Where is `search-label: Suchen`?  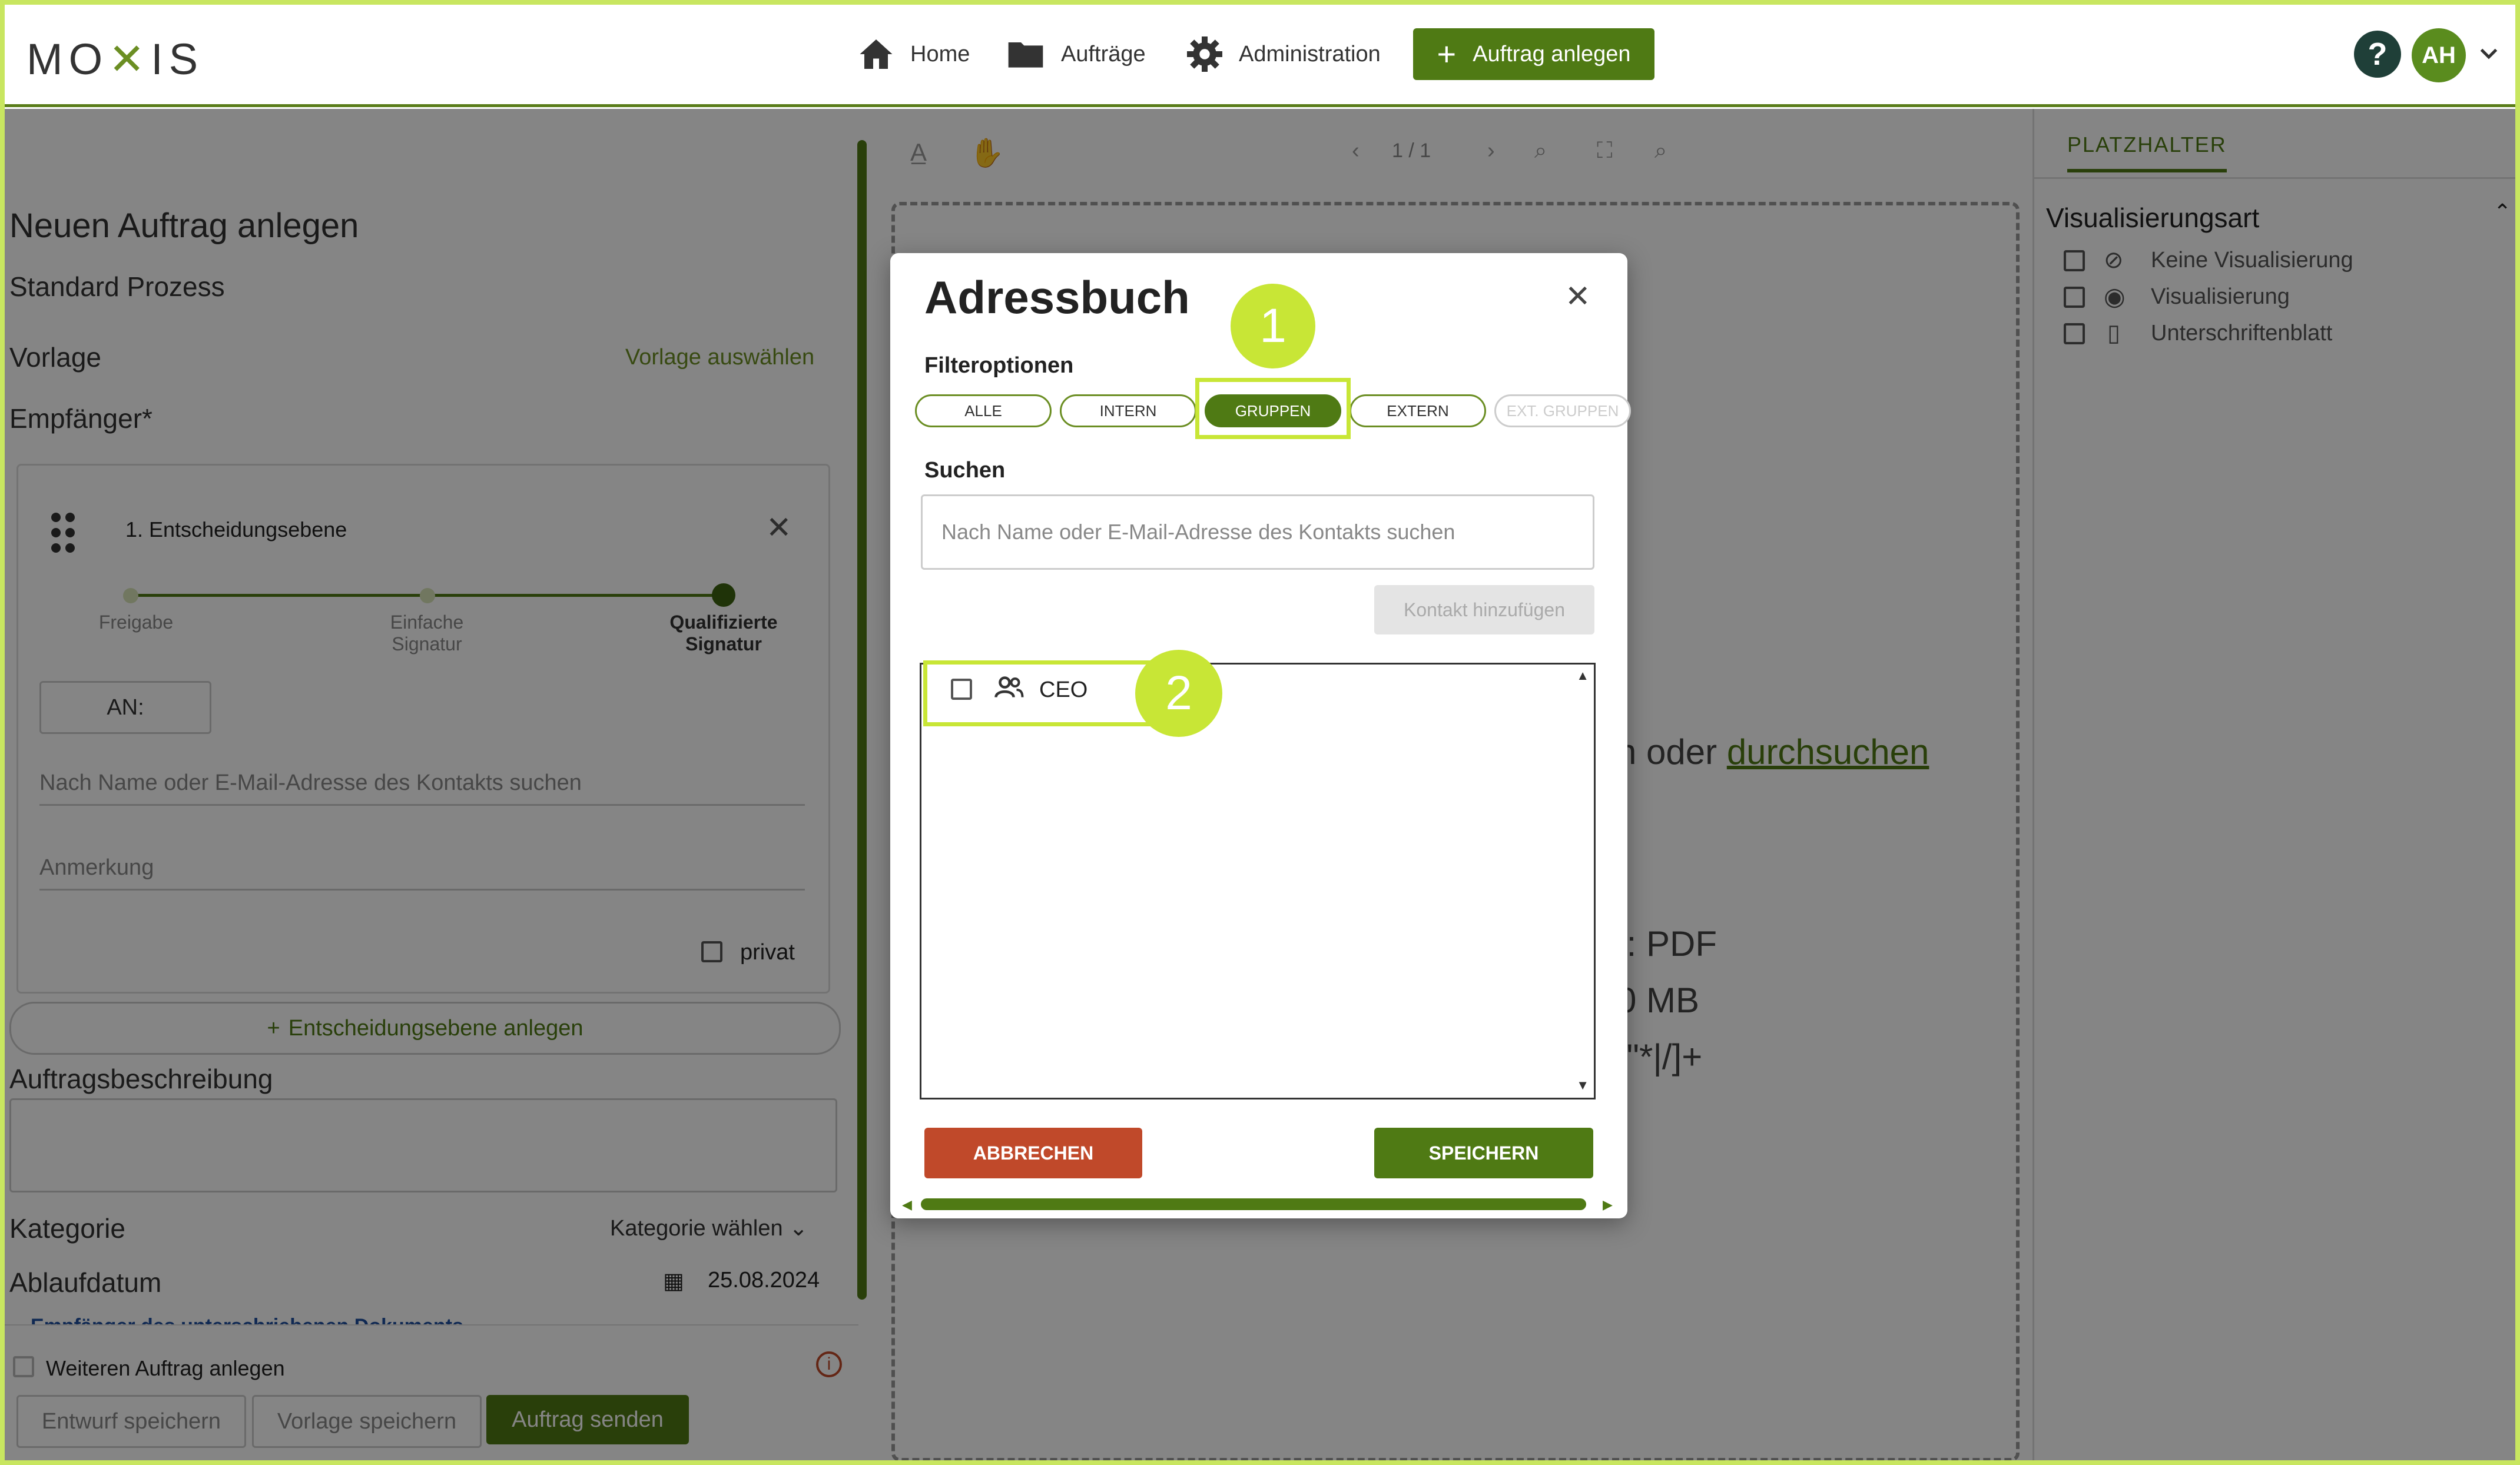 search-label: Suchen is located at coordinates (965, 470).